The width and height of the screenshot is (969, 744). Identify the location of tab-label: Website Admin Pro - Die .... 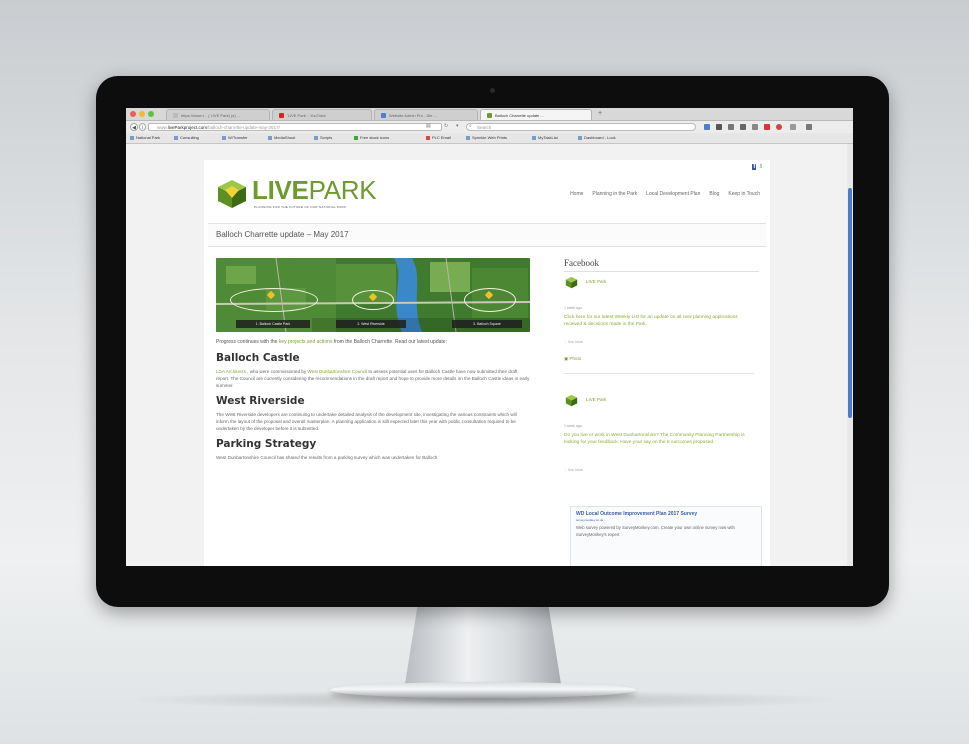
(413, 115).